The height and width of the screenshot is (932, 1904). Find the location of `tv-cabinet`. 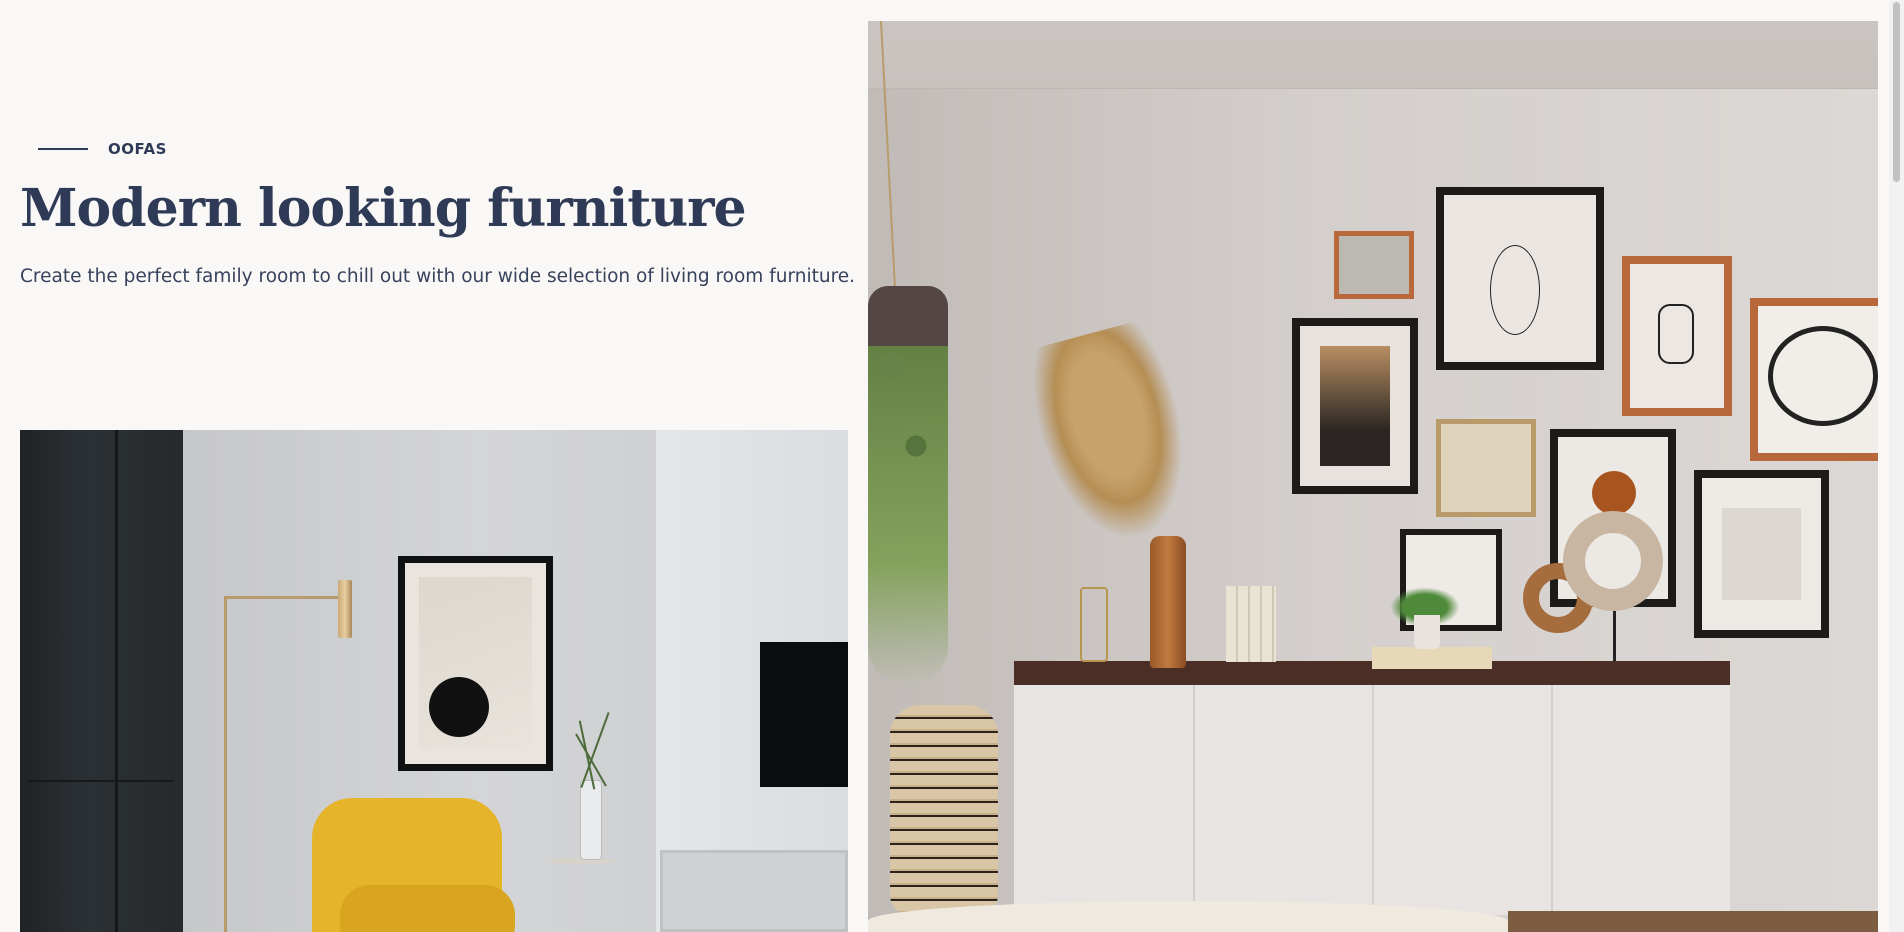

tv-cabinet is located at coordinates (754, 891).